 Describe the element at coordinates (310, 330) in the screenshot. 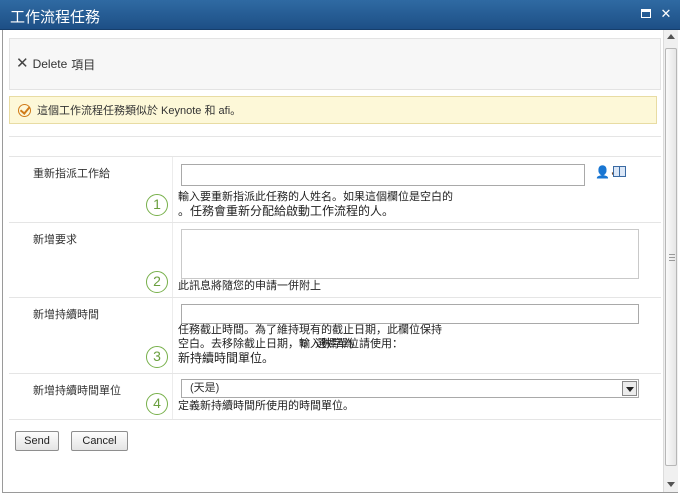

I see `duration-help-line1: 任務截止時間。為了維持現有的截止日期，此欄位保持` at that location.